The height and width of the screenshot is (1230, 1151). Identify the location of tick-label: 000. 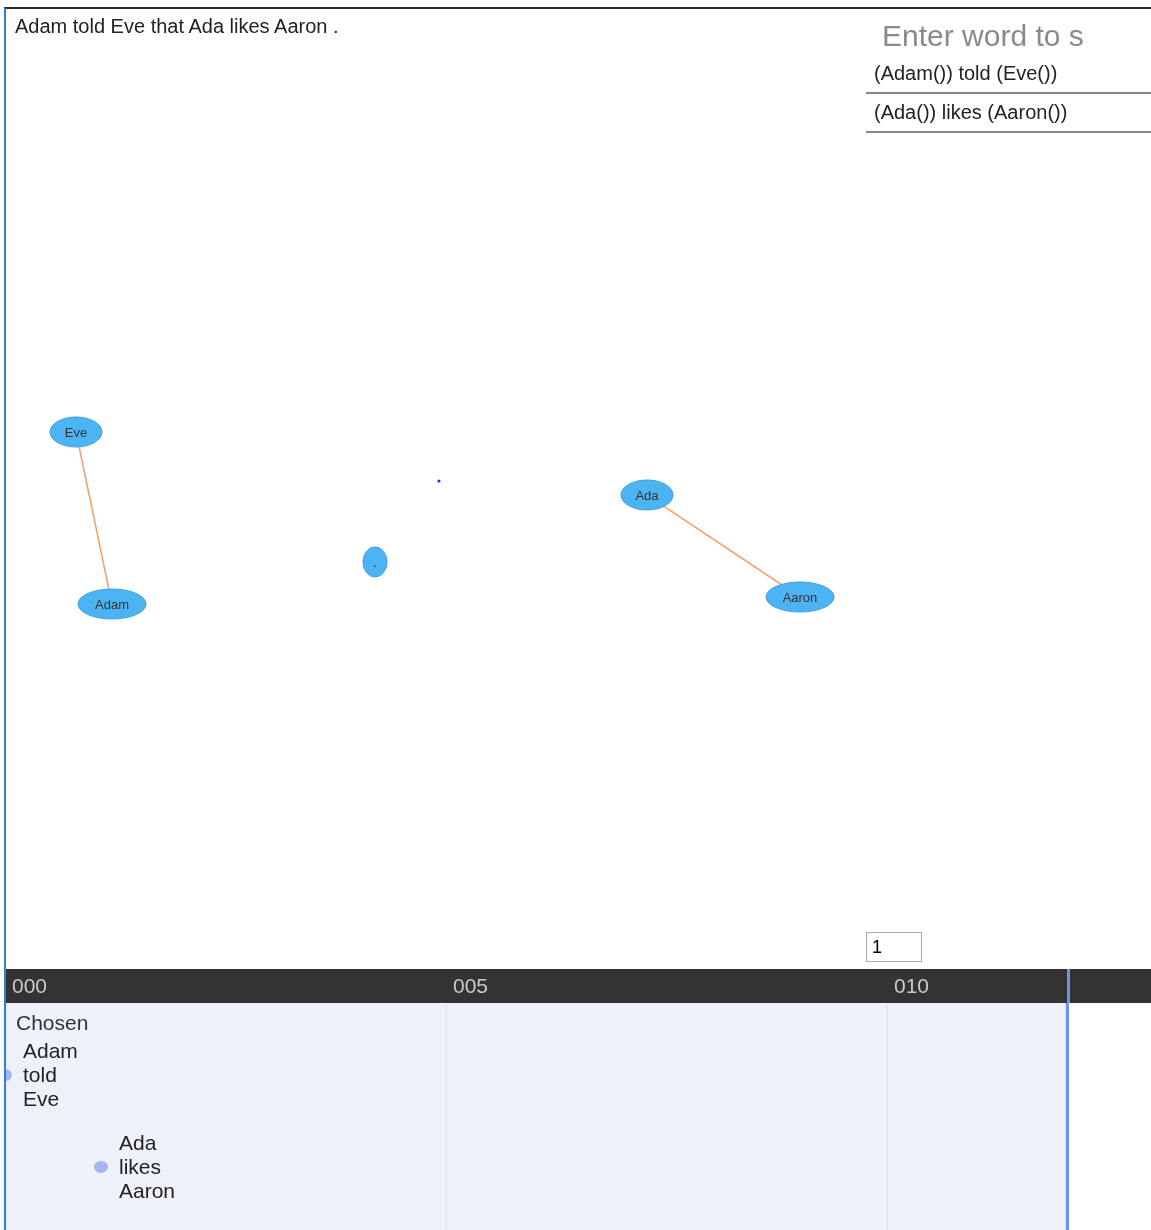
(30, 985).